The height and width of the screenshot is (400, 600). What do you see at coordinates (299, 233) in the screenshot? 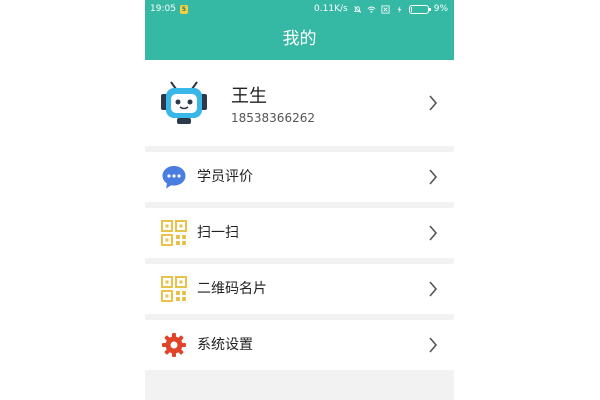
I see `menu-item-scan: 扫一扫` at bounding box center [299, 233].